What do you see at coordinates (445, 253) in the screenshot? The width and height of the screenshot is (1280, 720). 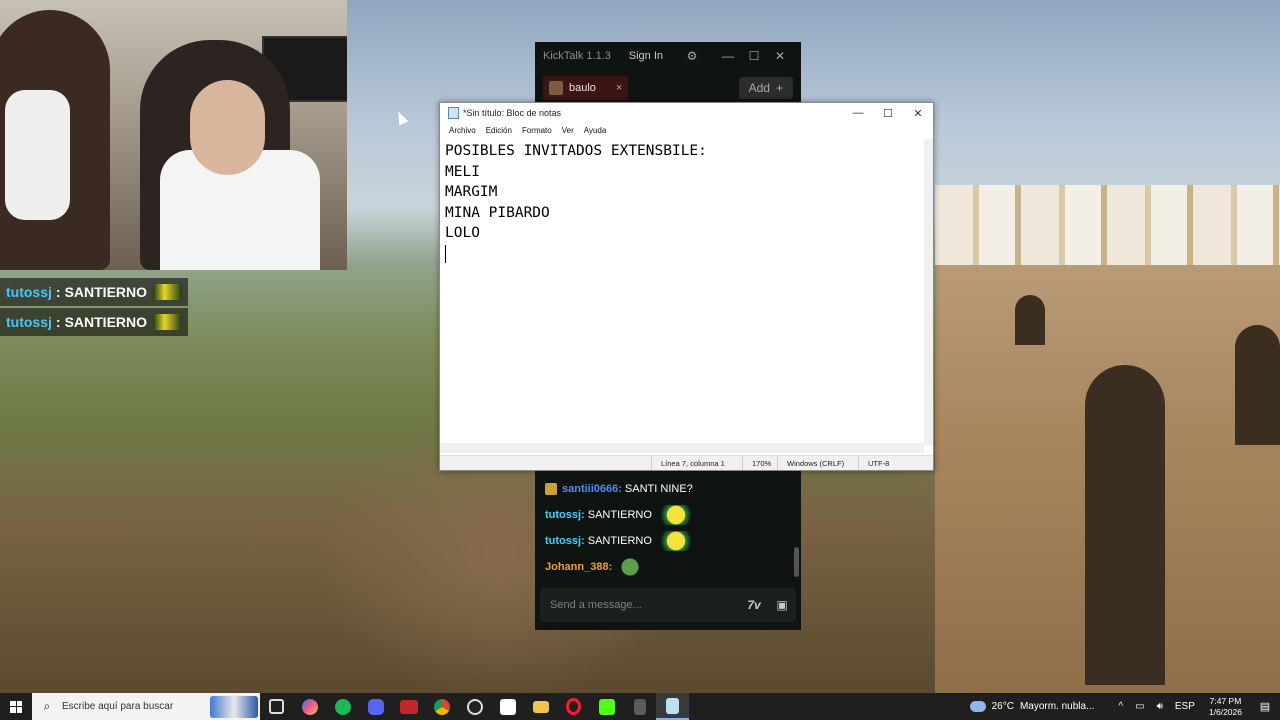 I see `text-caret` at bounding box center [445, 253].